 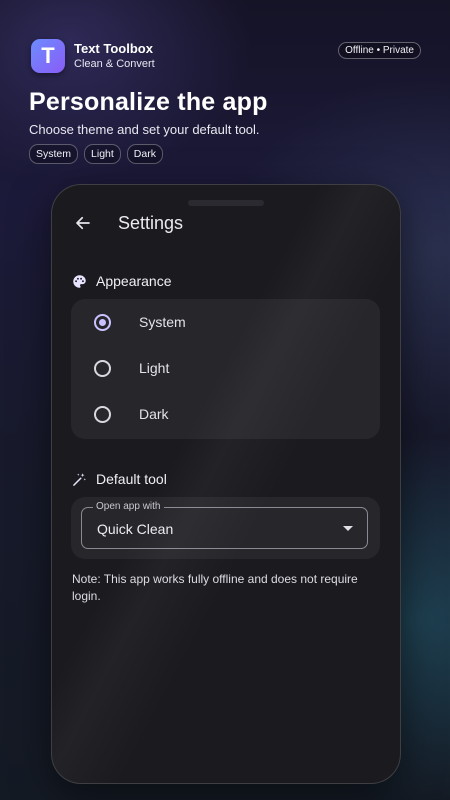 What do you see at coordinates (225, 322) in the screenshot?
I see `theme-option-system: System` at bounding box center [225, 322].